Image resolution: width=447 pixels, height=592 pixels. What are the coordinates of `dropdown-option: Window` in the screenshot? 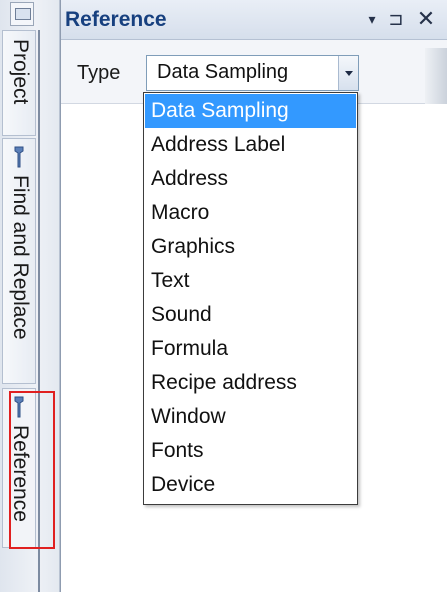 It's located at (250, 417).